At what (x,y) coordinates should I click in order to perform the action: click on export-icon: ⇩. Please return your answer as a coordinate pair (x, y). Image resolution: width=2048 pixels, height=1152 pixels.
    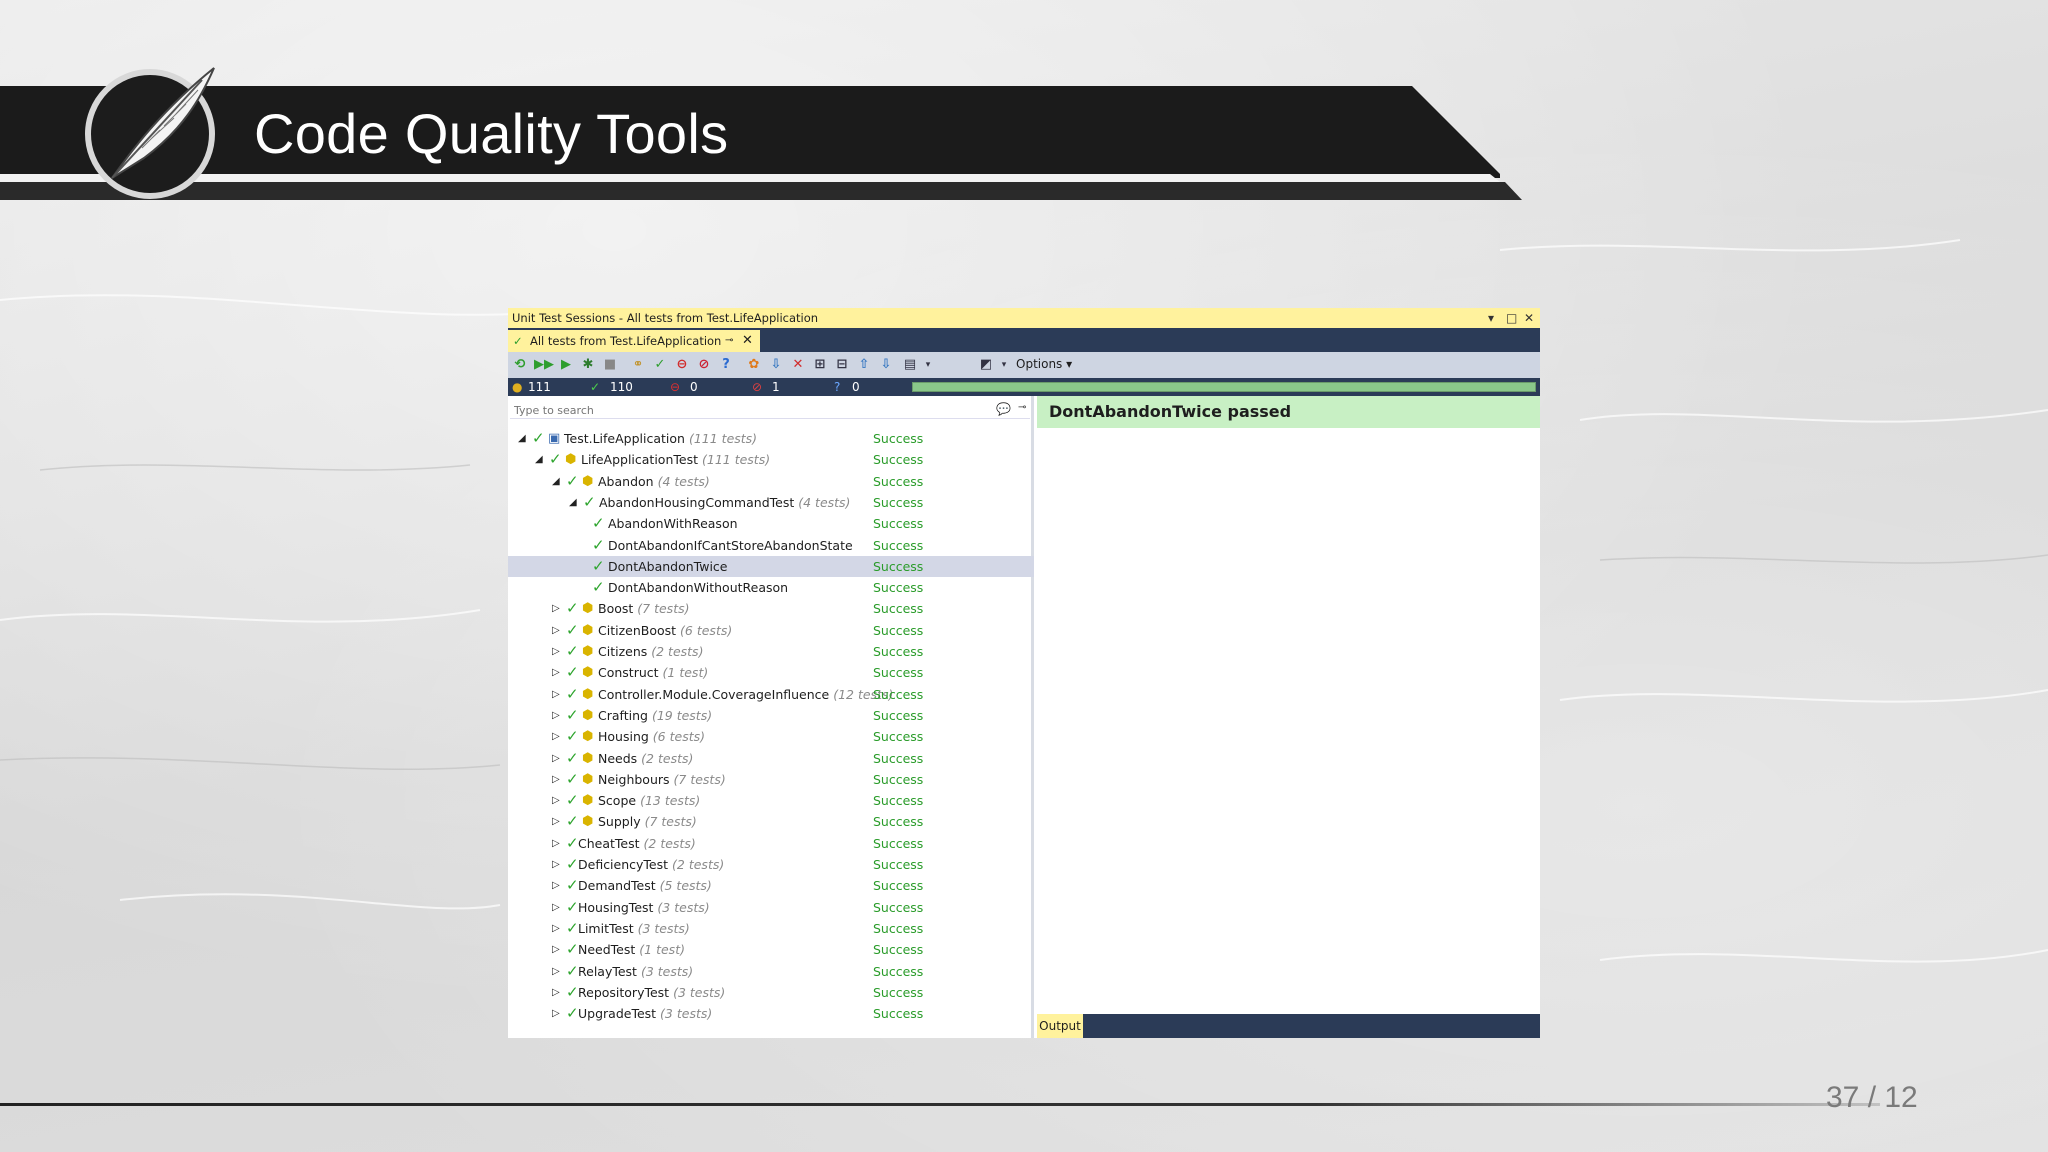
    Looking at the image, I should click on (776, 365).